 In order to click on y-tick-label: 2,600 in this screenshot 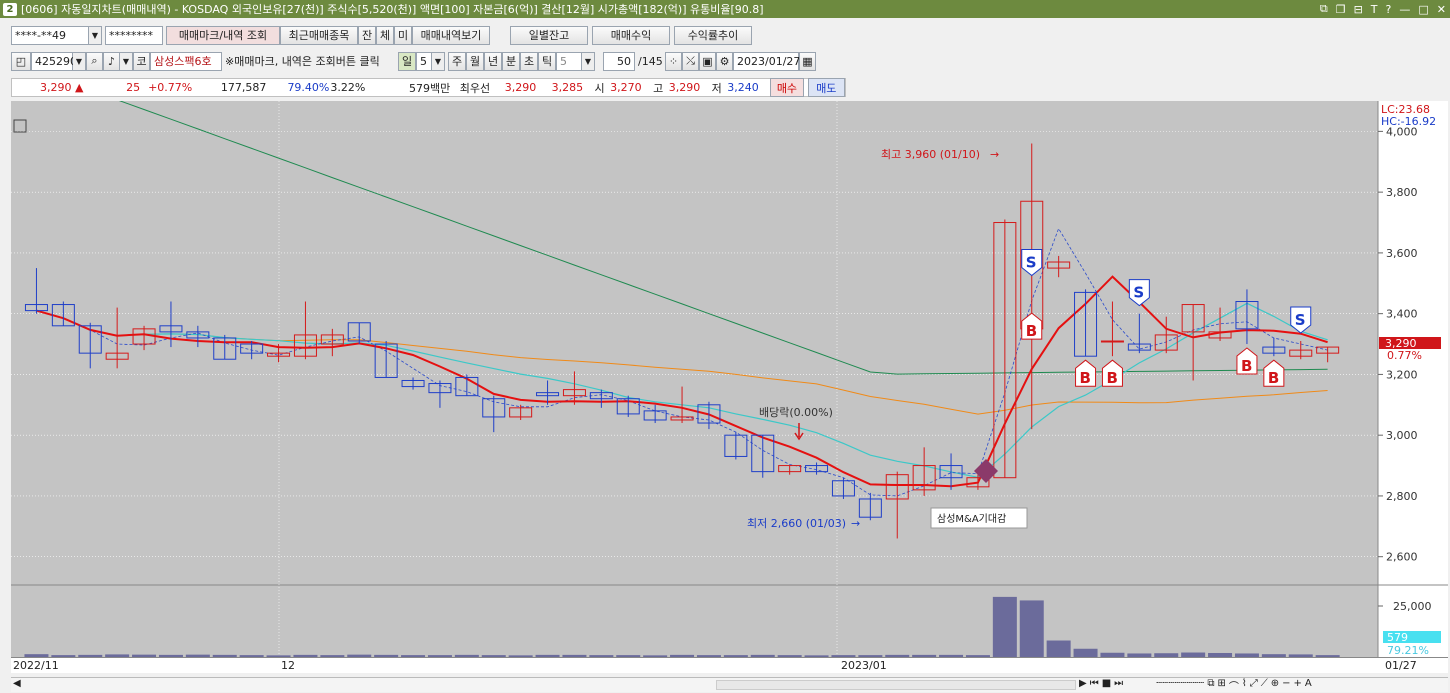, I will do `click(1402, 557)`.